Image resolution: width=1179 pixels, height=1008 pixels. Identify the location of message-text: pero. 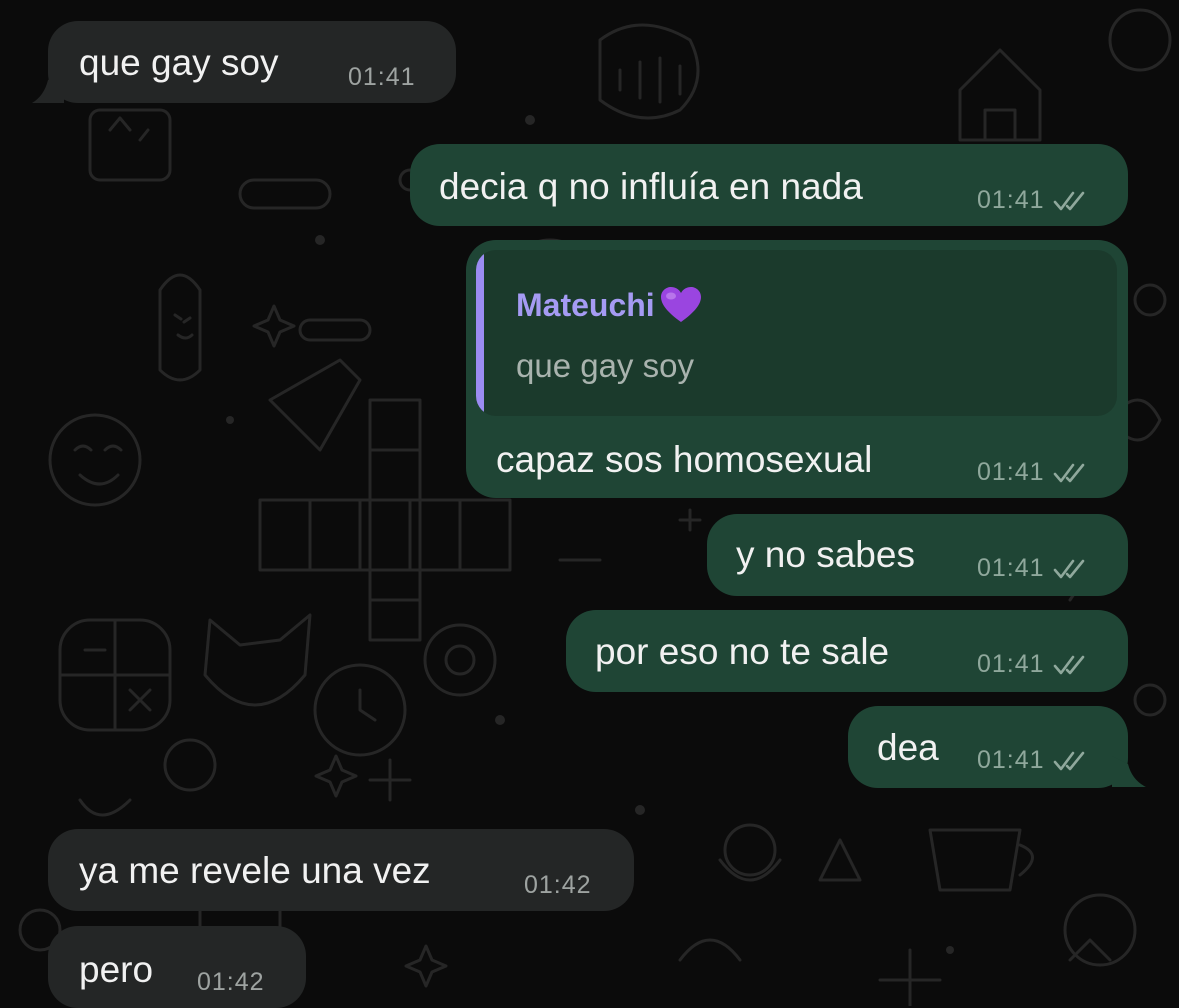
(116, 969).